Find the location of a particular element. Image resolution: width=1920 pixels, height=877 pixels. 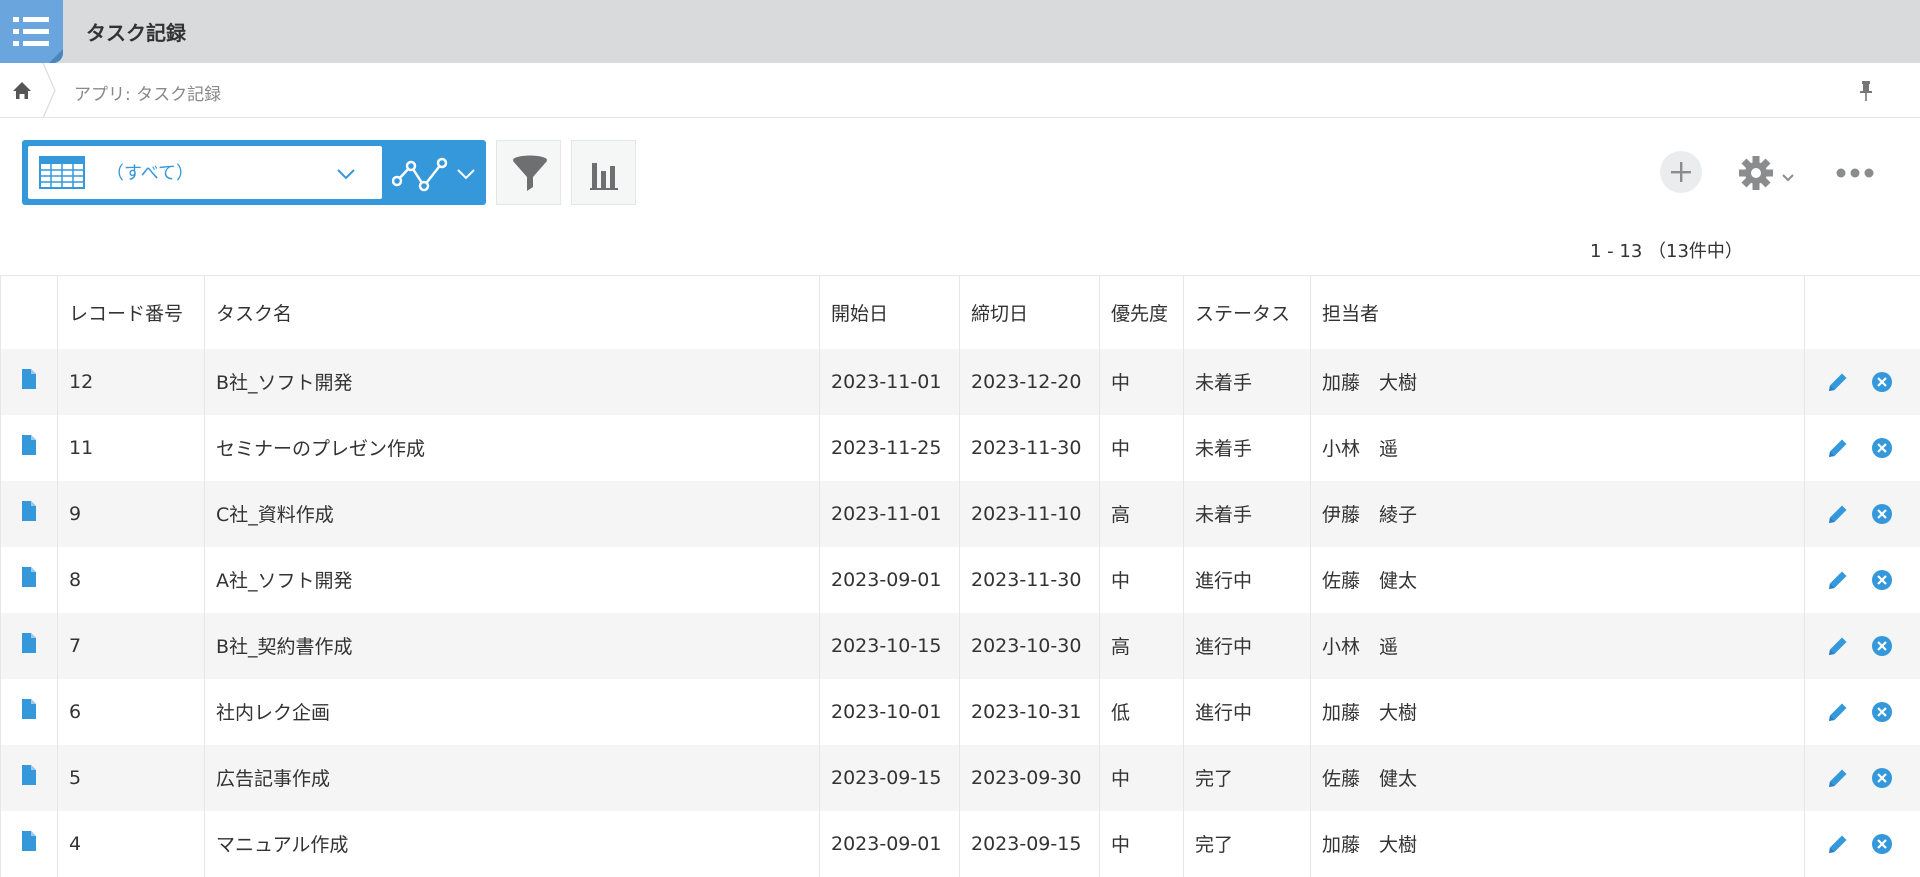

task-name-cell: B社_ソフト開発 is located at coordinates (512, 382).